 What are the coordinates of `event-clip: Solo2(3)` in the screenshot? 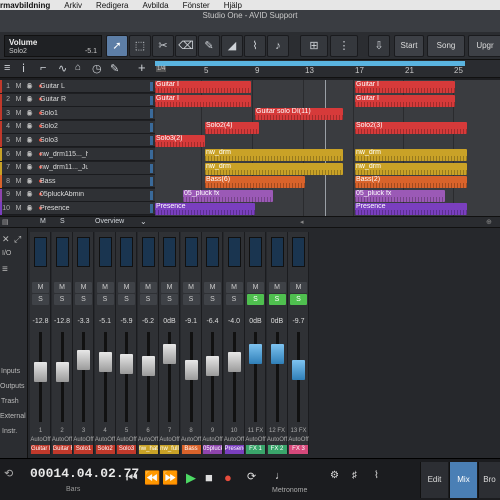 It's located at (411, 127).